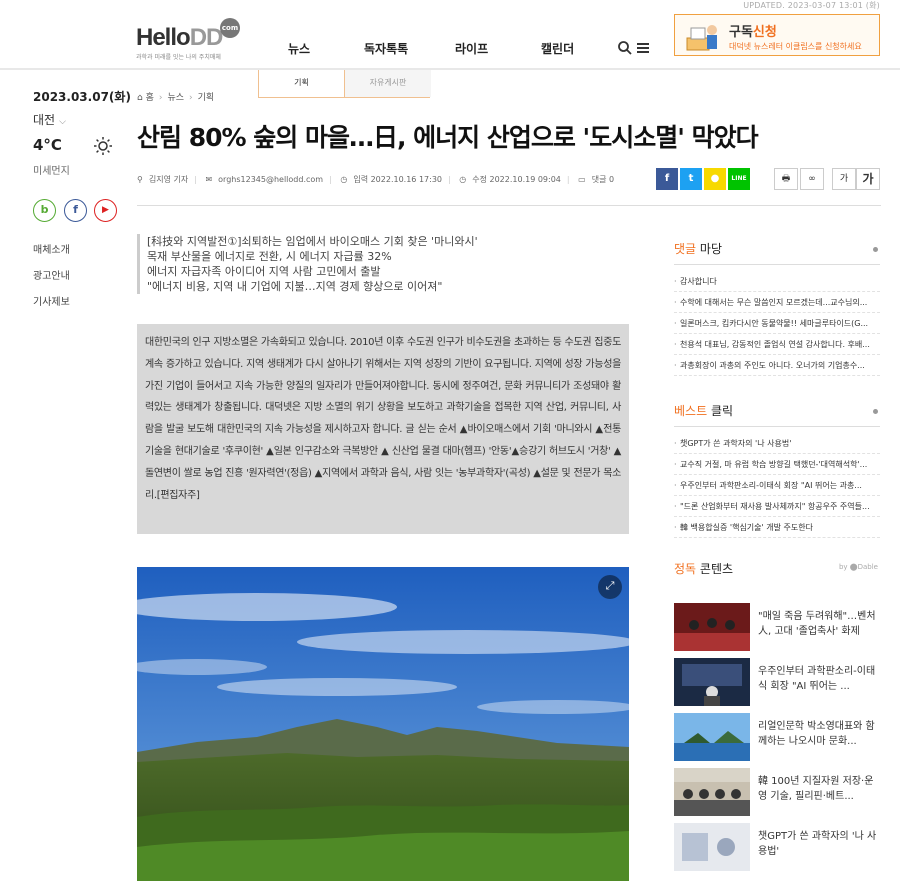  What do you see at coordinates (78, 300) in the screenshot?
I see `link-news-tip: 기사제보` at bounding box center [78, 300].